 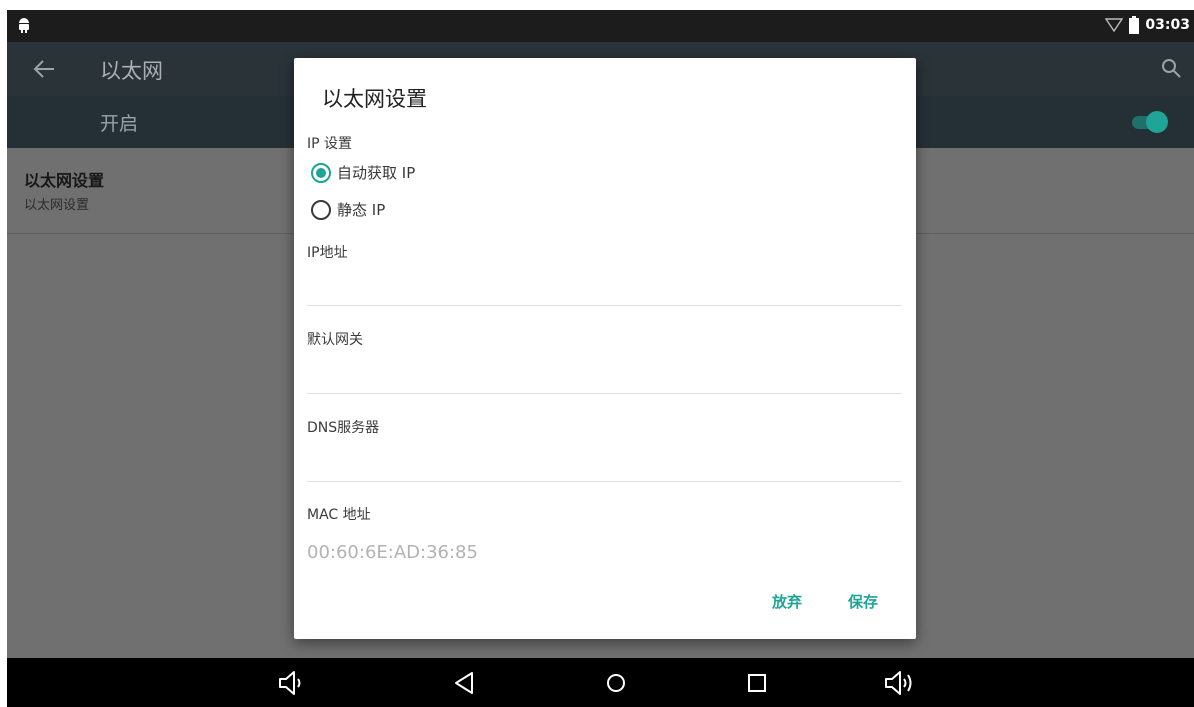 What do you see at coordinates (321, 172) in the screenshot?
I see `radio-checked-icon` at bounding box center [321, 172].